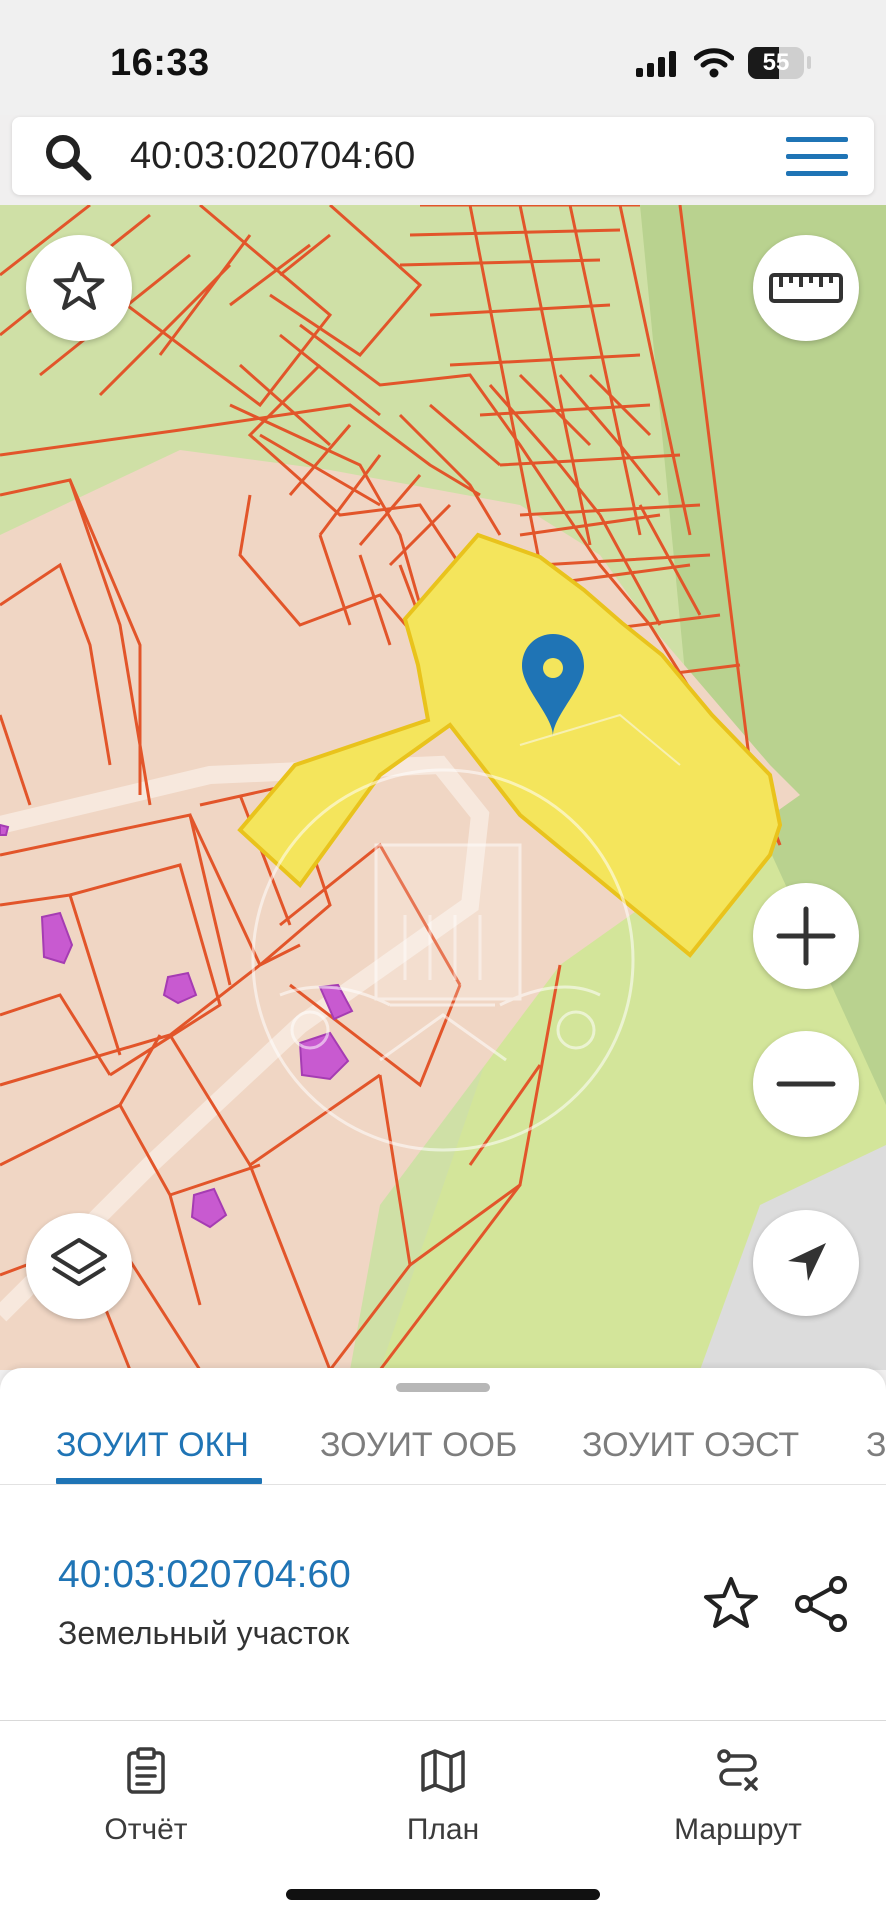 The width and height of the screenshot is (886, 1921). Describe the element at coordinates (146, 1829) in the screenshot. I see `nav-report-label: Отчёт` at that location.